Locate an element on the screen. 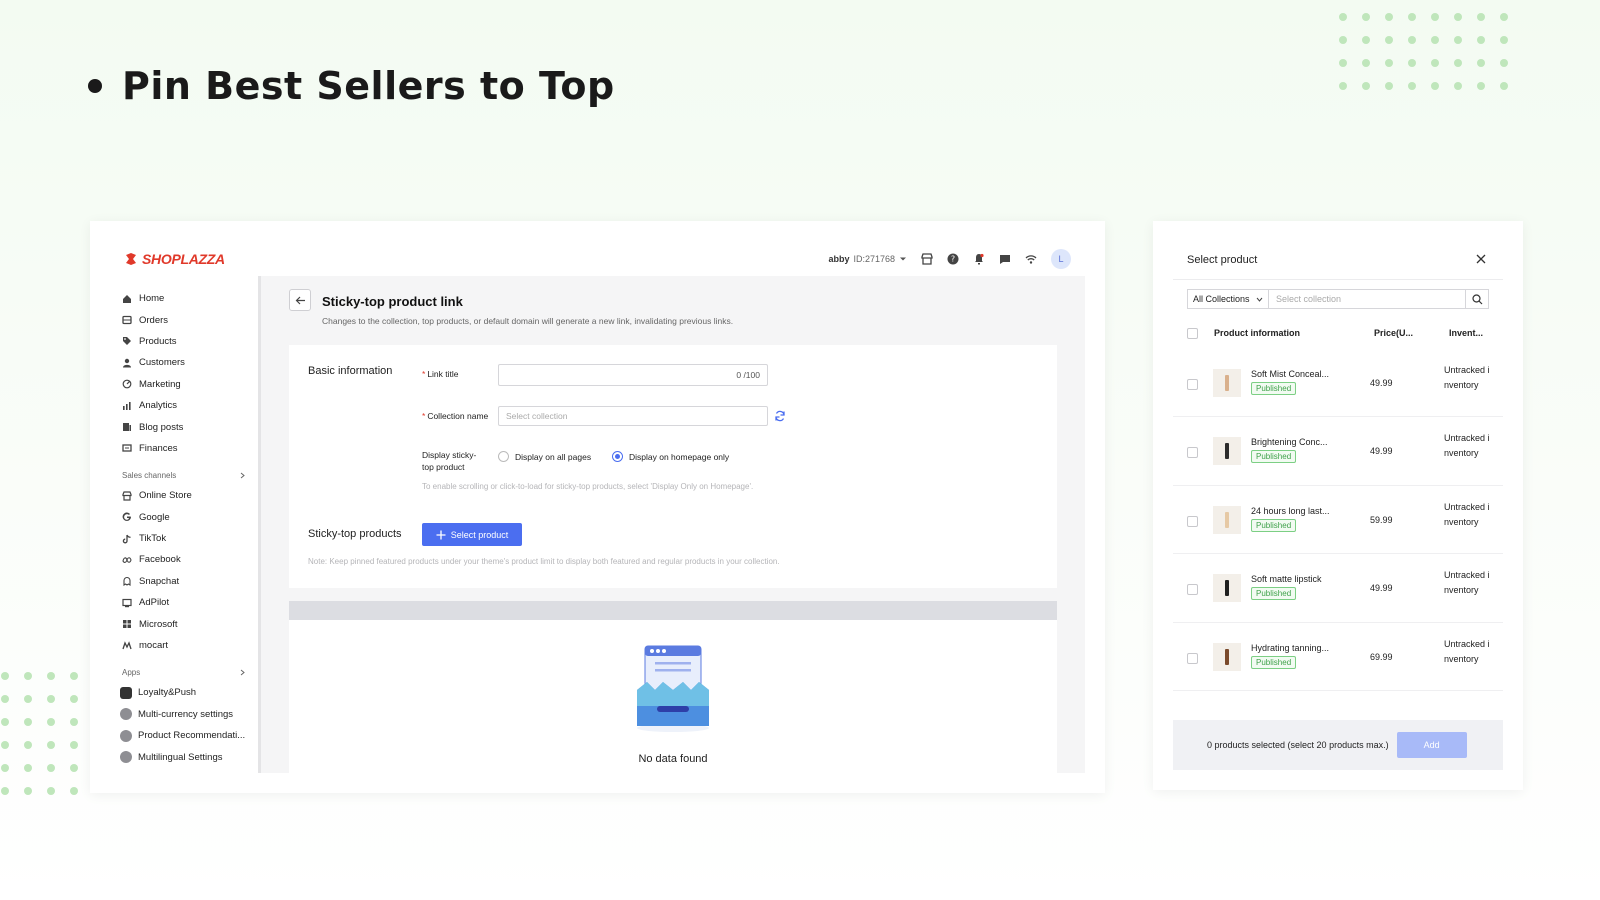  select-product-title: Select product is located at coordinates (1222, 260).